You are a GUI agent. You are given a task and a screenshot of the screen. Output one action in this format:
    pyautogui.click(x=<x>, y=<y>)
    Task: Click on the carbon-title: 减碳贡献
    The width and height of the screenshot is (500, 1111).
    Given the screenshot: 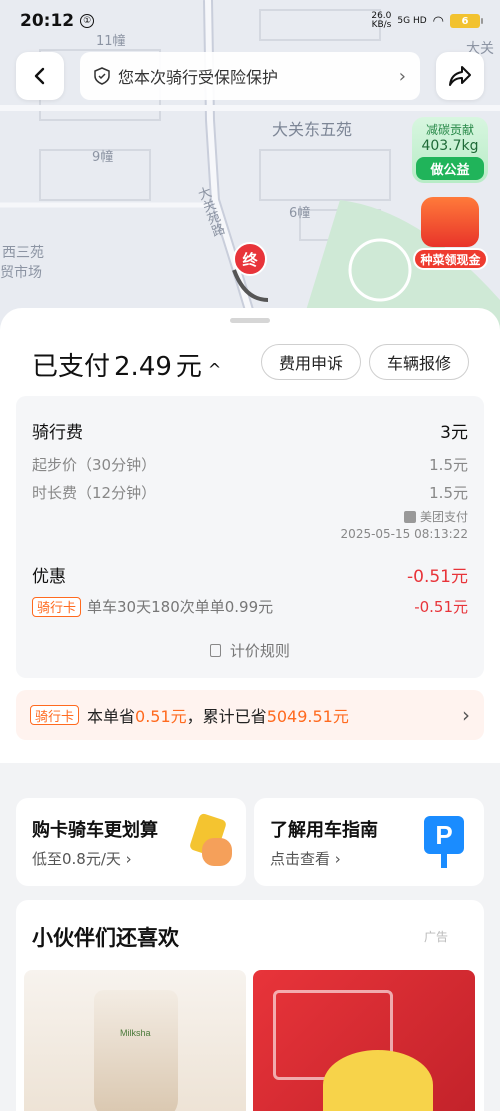 What is the action you would take?
    pyautogui.click(x=449, y=130)
    